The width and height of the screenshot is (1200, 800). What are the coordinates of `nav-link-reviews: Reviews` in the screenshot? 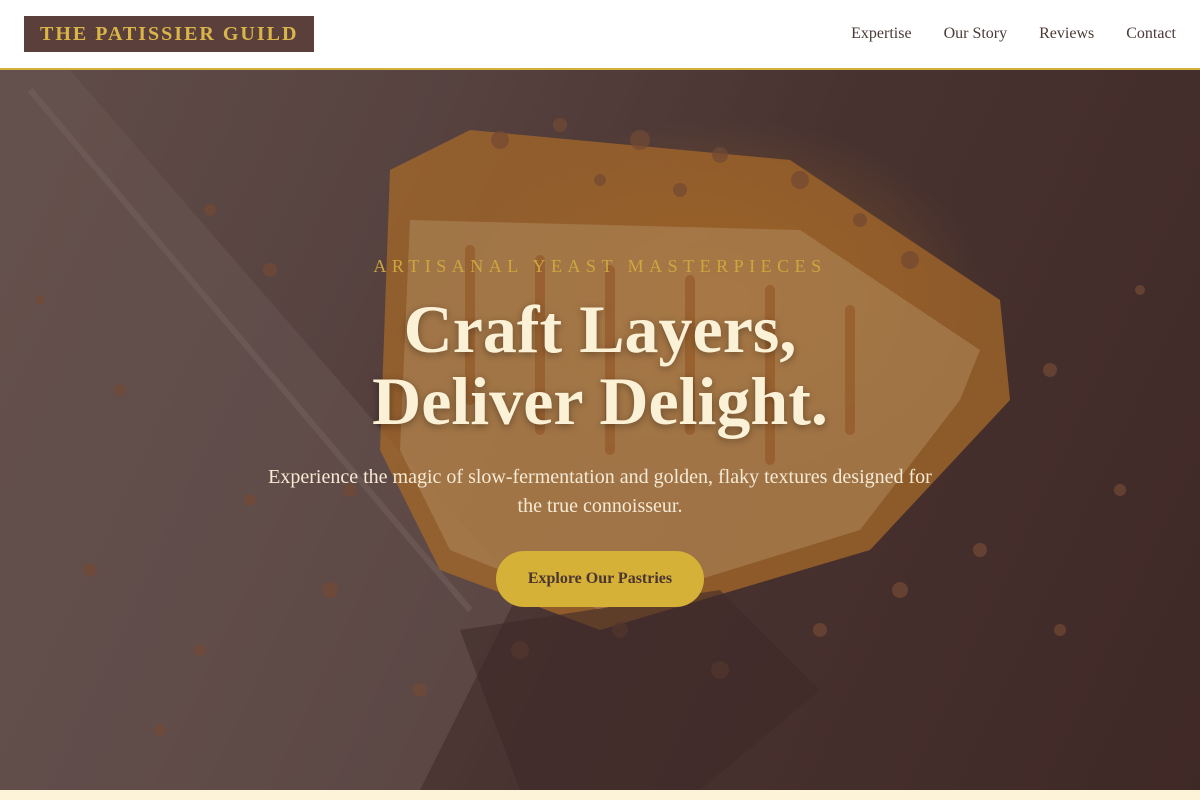 It's located at (1066, 34).